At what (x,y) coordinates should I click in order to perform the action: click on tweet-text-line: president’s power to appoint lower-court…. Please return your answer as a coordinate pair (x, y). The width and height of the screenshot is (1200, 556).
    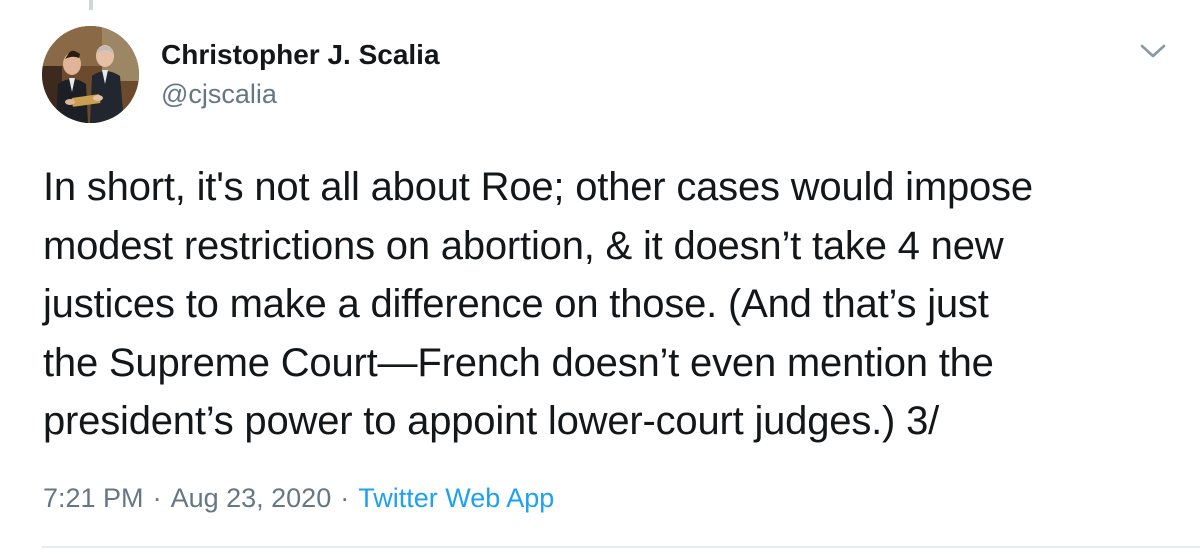
    Looking at the image, I should click on (491, 421).